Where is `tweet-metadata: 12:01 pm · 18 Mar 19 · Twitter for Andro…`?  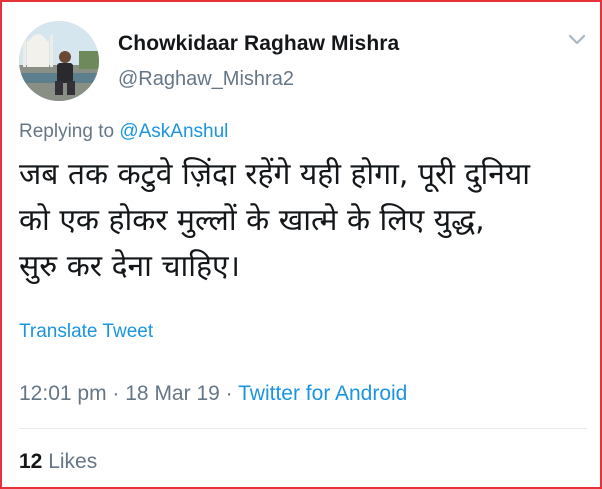
tweet-metadata: 12:01 pm · 18 Mar 19 · Twitter for Andro… is located at coordinates (213, 394).